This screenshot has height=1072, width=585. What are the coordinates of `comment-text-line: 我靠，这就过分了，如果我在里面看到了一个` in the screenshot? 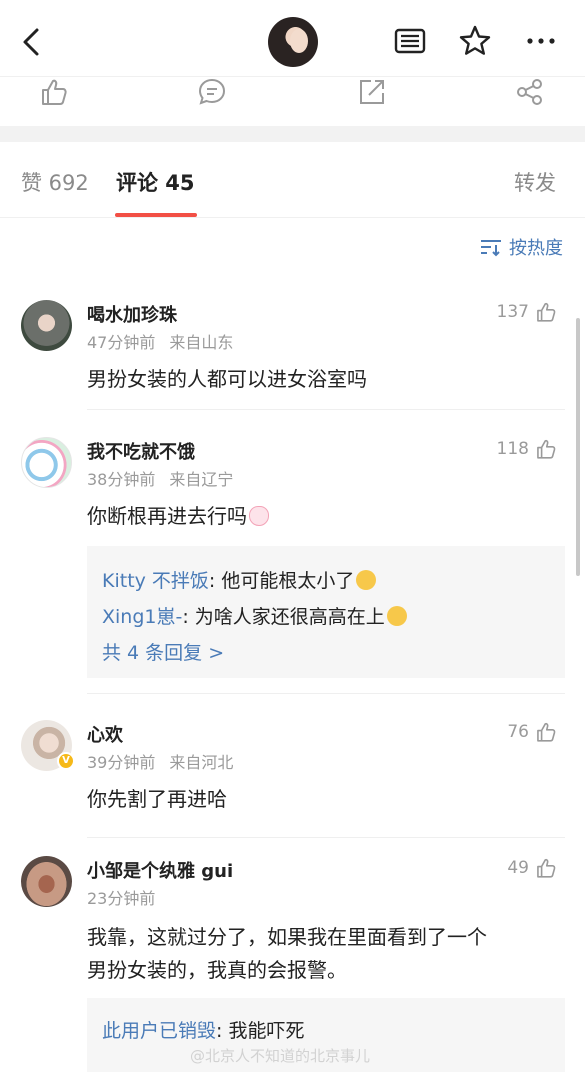 It's located at (287, 937).